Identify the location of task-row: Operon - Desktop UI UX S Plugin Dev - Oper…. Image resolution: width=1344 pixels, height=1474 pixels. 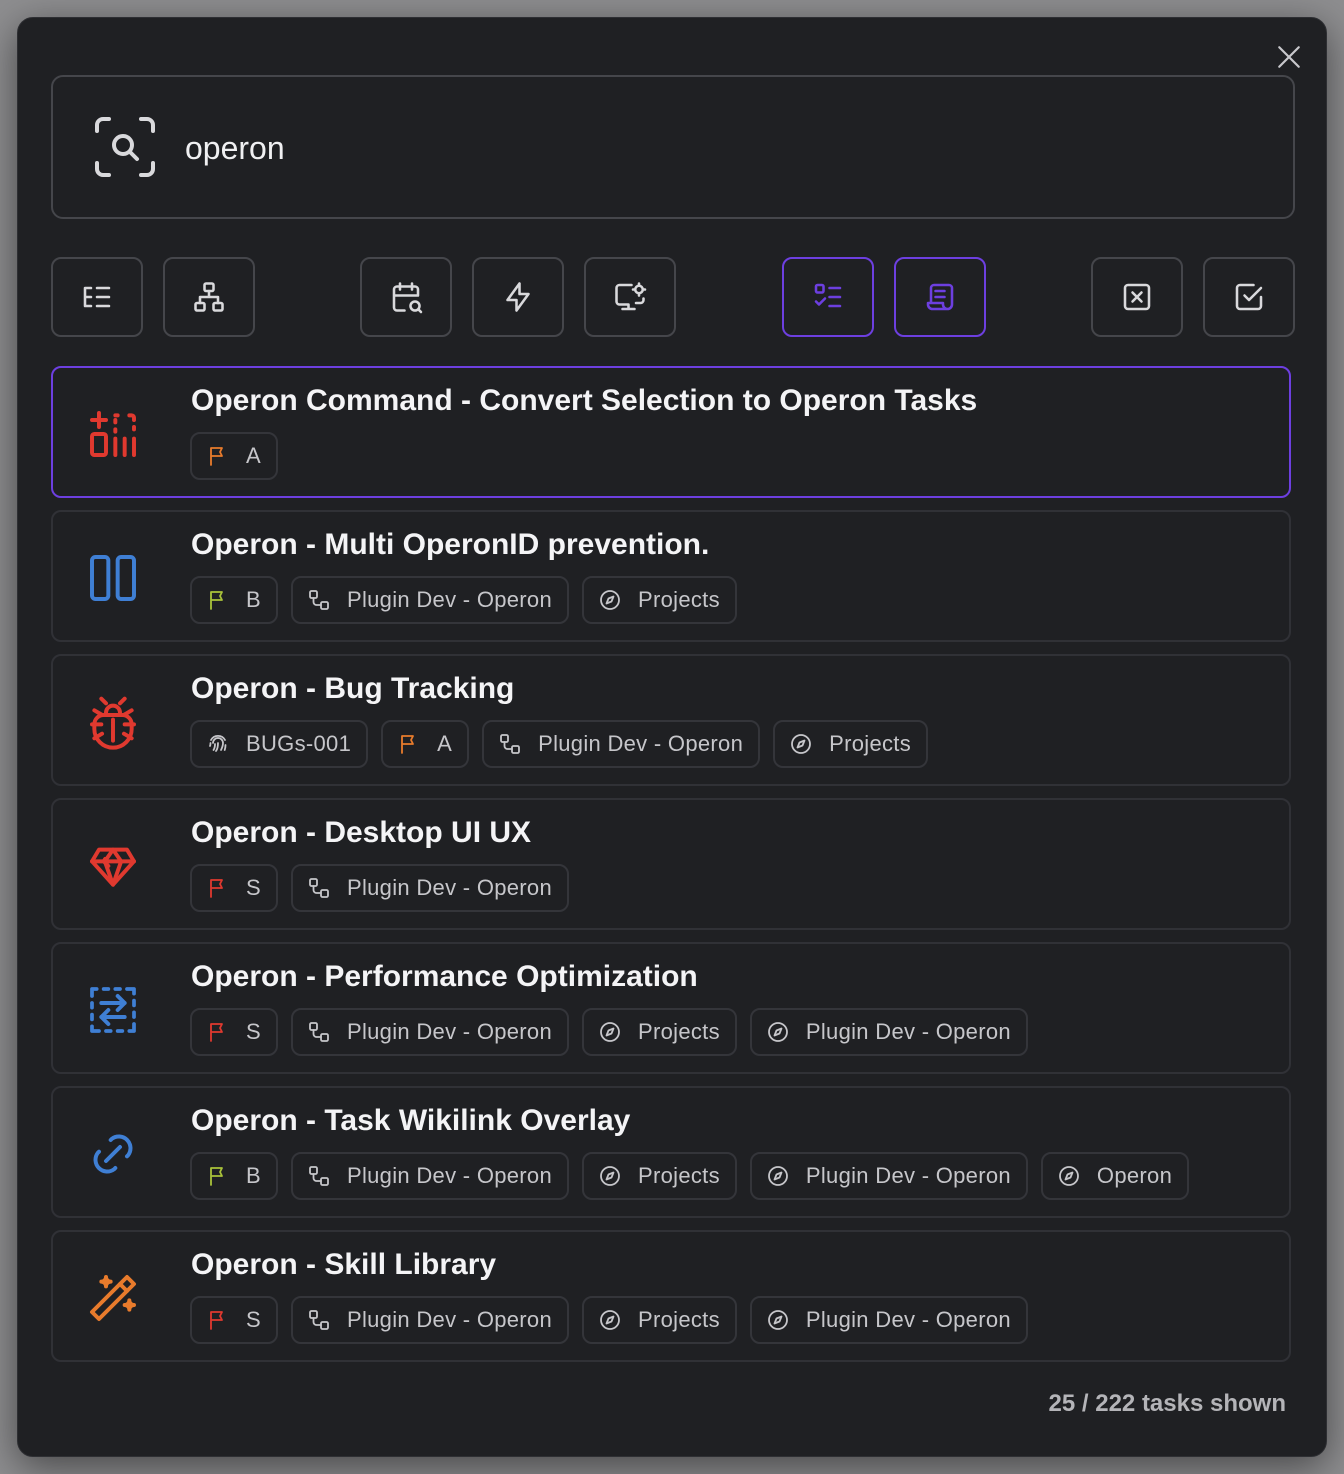
(671, 864).